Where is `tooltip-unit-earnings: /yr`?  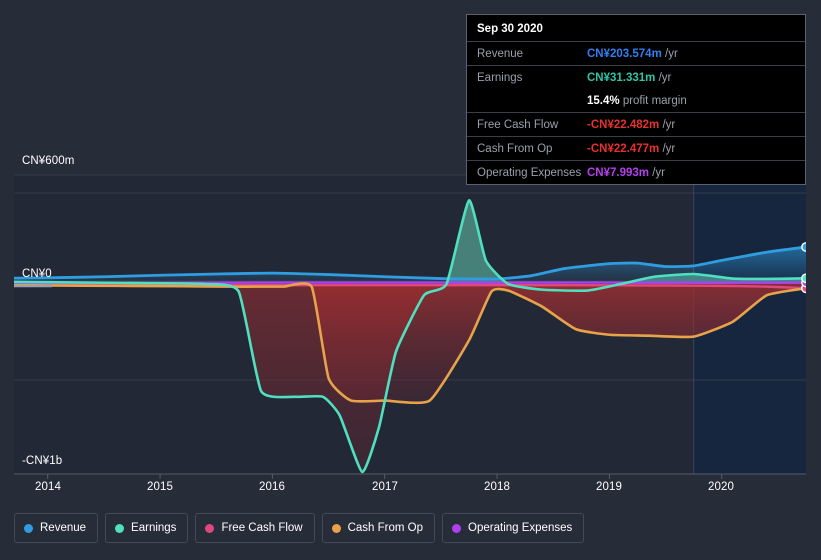 tooltip-unit-earnings: /yr is located at coordinates (665, 77).